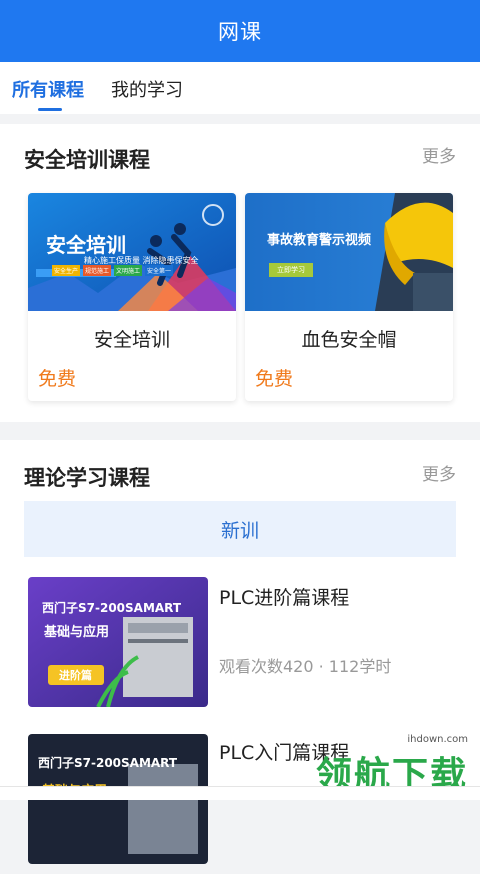  I want to click on tab-my-learning: 我的学习, so click(147, 89).